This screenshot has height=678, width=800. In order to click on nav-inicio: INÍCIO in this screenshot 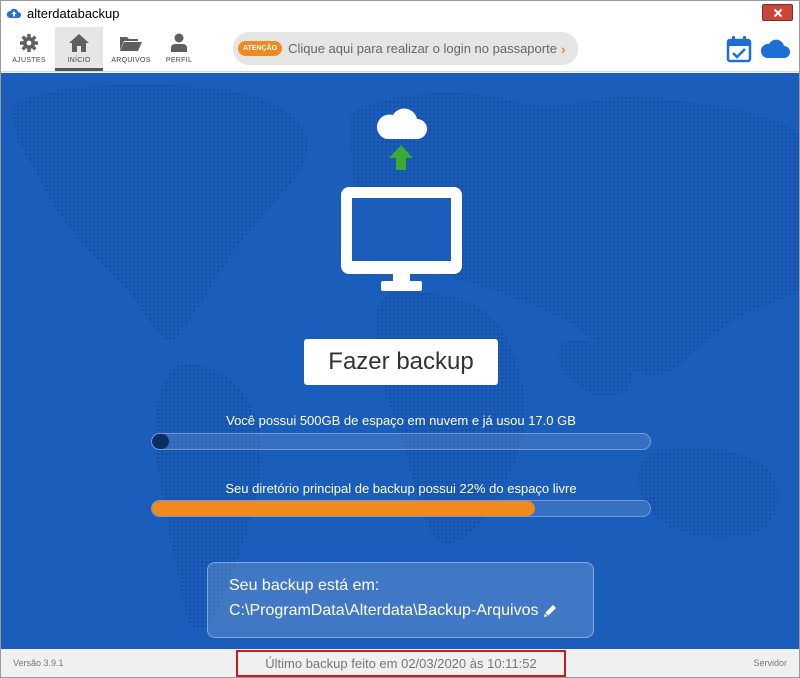, I will do `click(79, 49)`.